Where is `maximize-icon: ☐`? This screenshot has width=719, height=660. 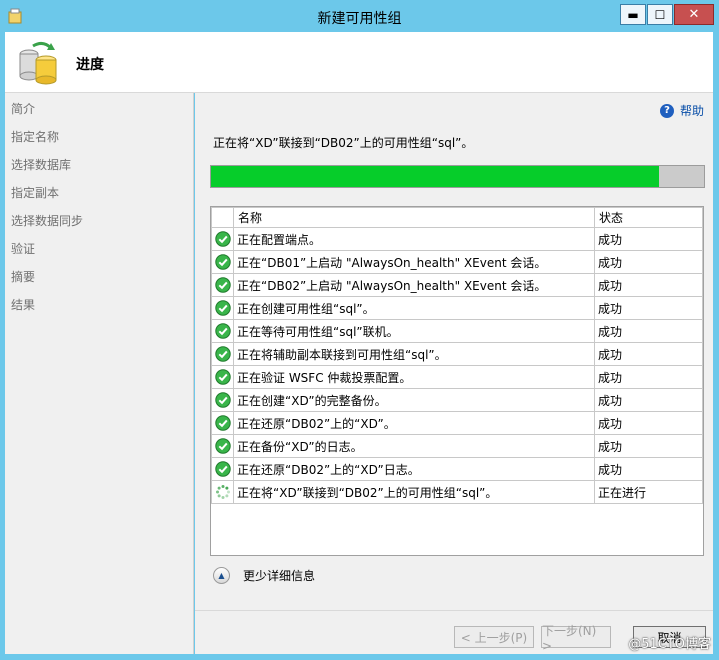 maximize-icon: ☐ is located at coordinates (660, 14).